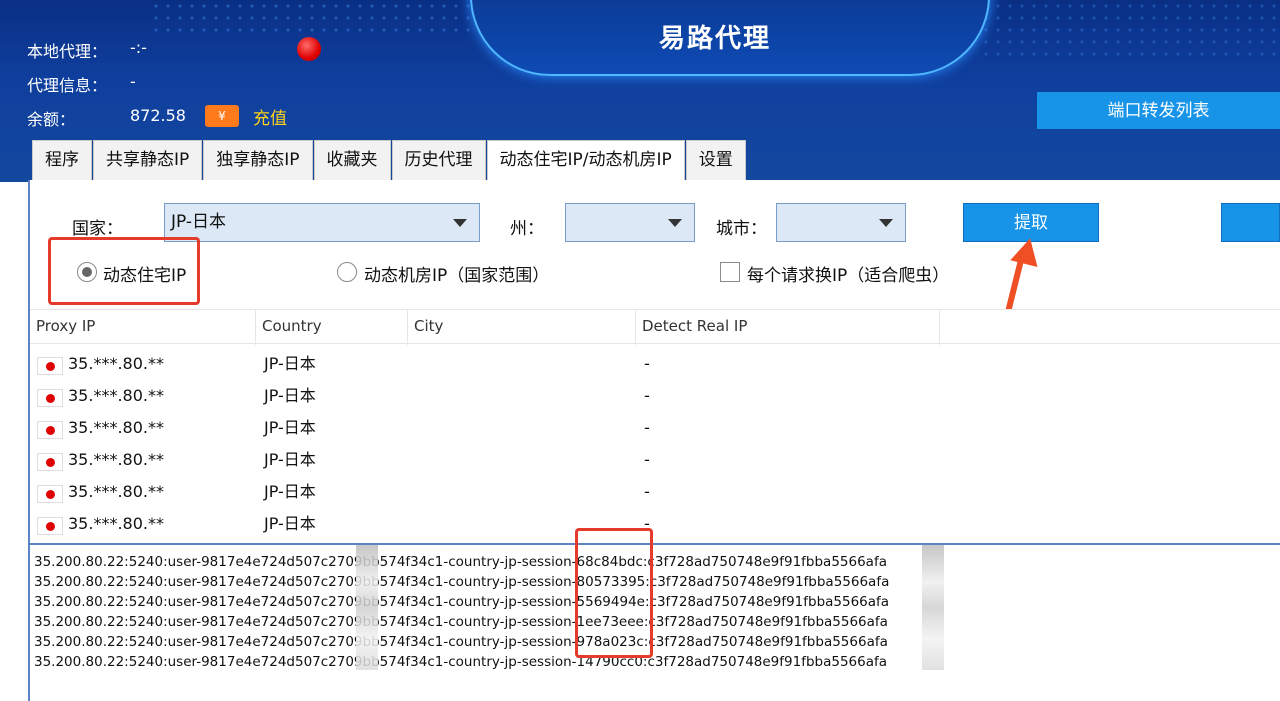  What do you see at coordinates (222, 116) in the screenshot?
I see `ticket-icon: ¥` at bounding box center [222, 116].